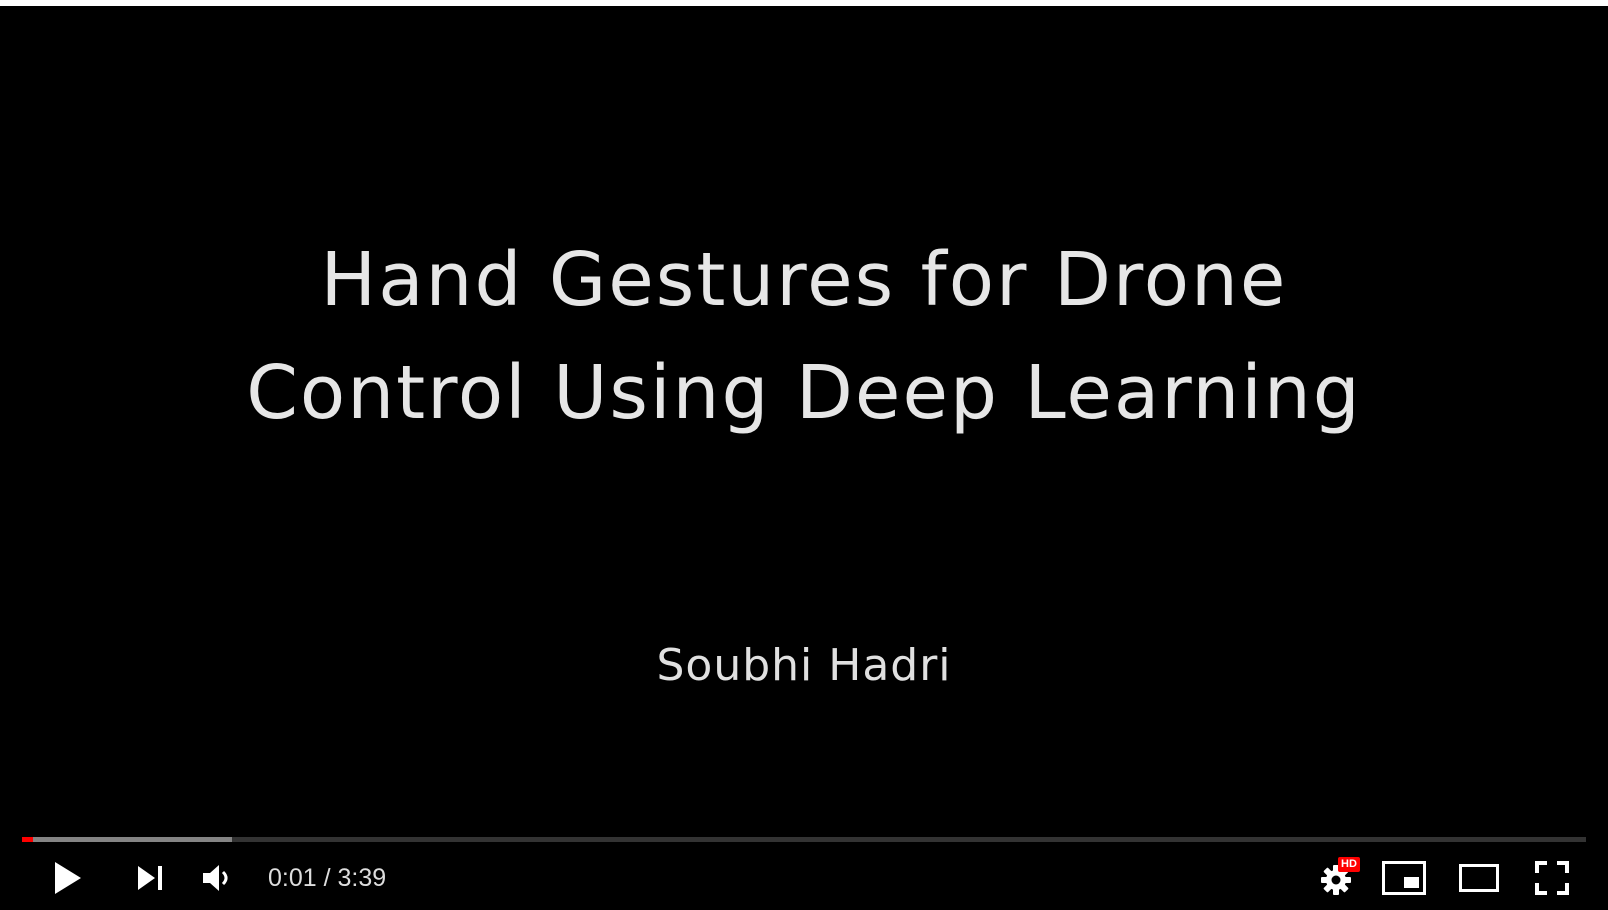  I want to click on miniplayer-button, so click(1404, 878).